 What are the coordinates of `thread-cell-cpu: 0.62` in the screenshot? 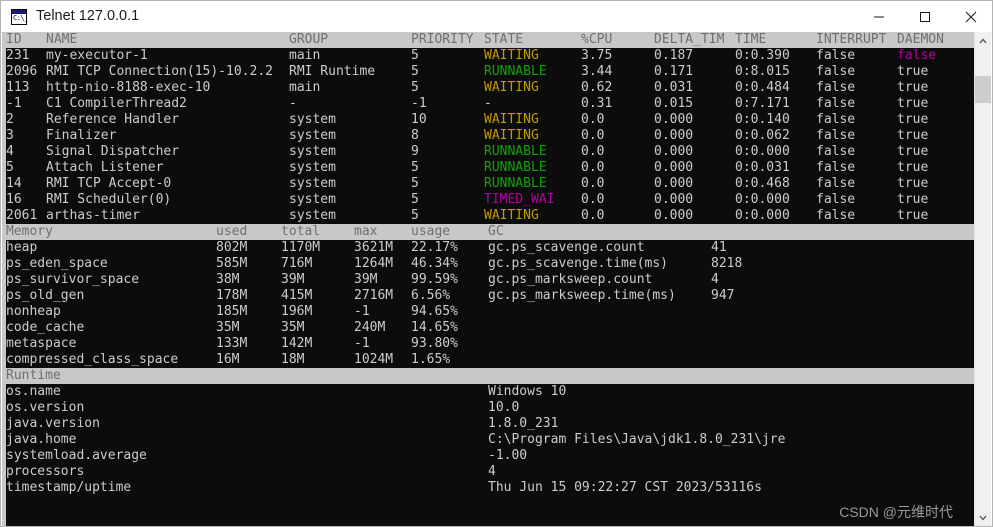 It's located at (597, 87).